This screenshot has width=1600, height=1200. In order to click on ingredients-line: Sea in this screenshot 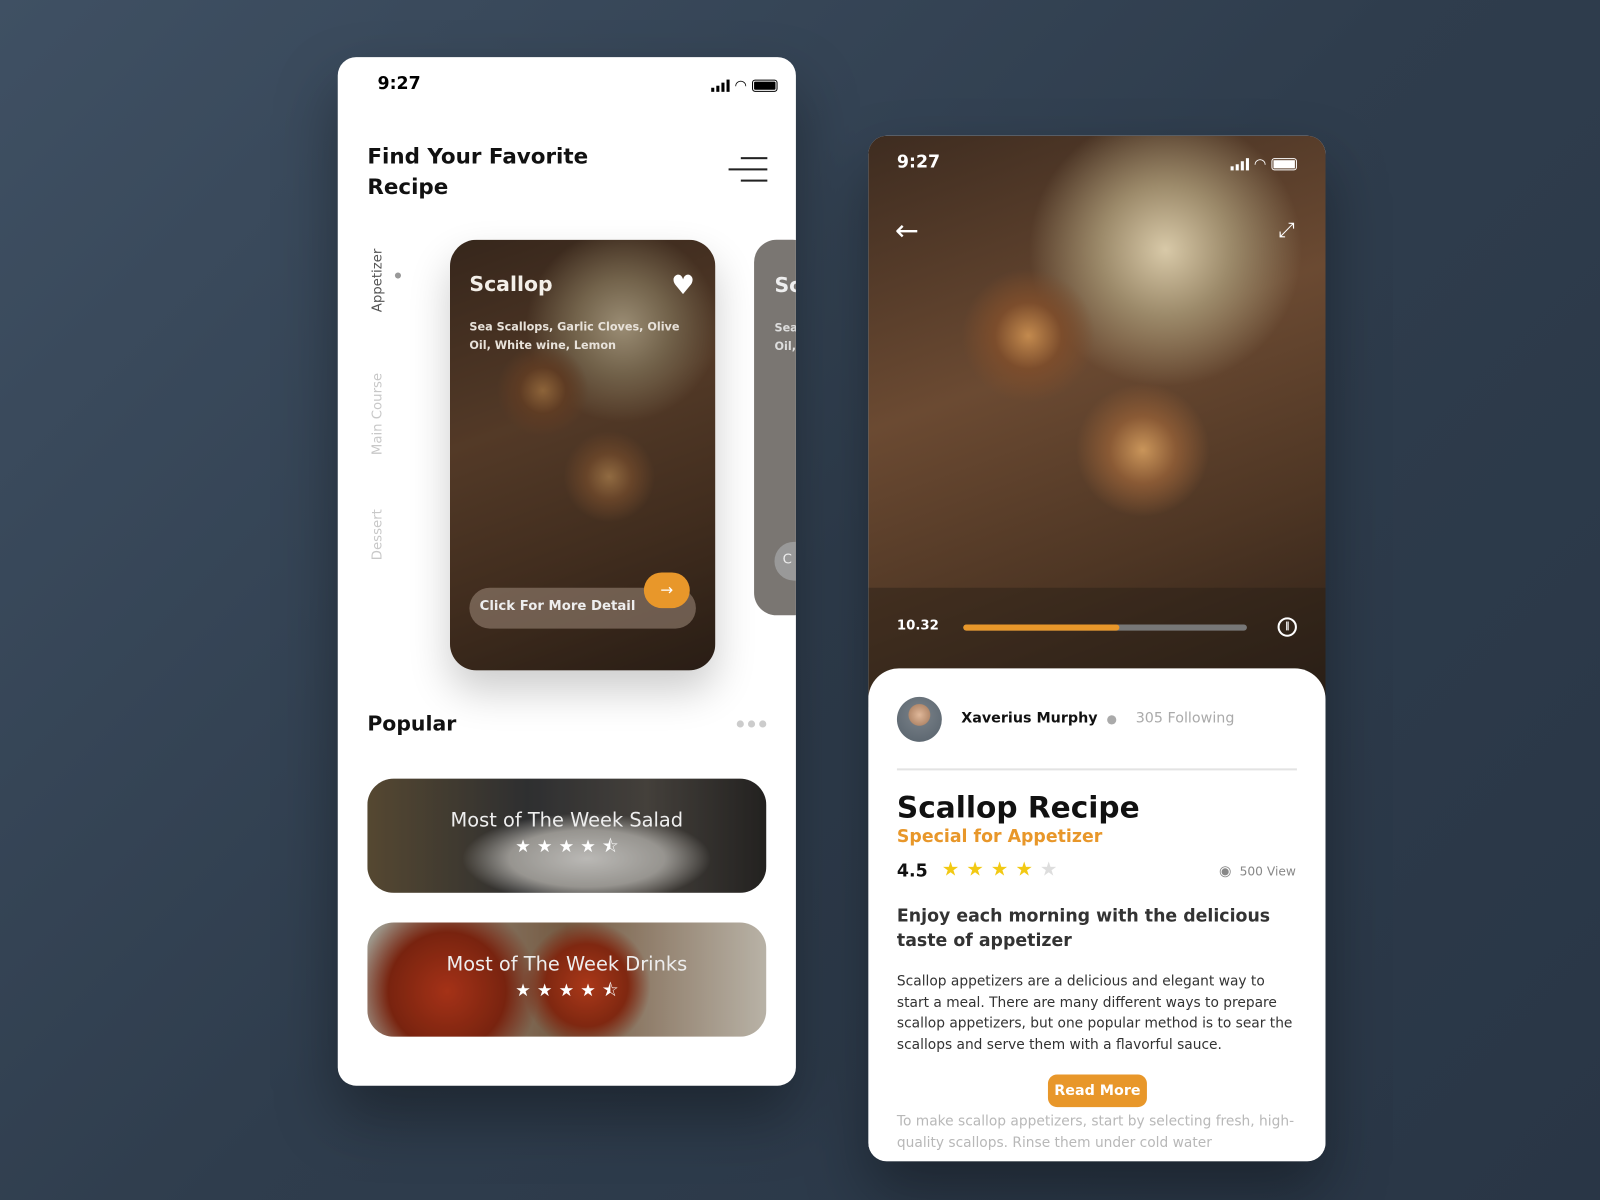, I will do `click(785, 328)`.